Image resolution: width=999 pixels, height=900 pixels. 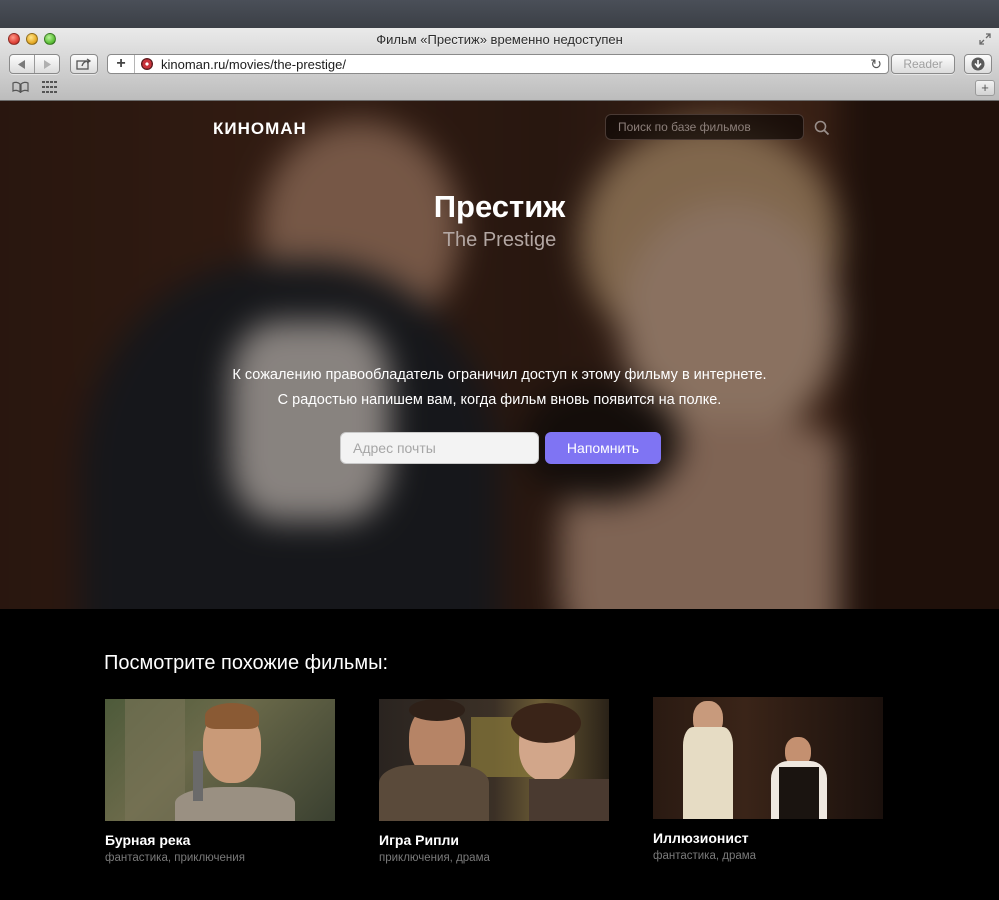 I want to click on share-icon, so click(x=84, y=64).